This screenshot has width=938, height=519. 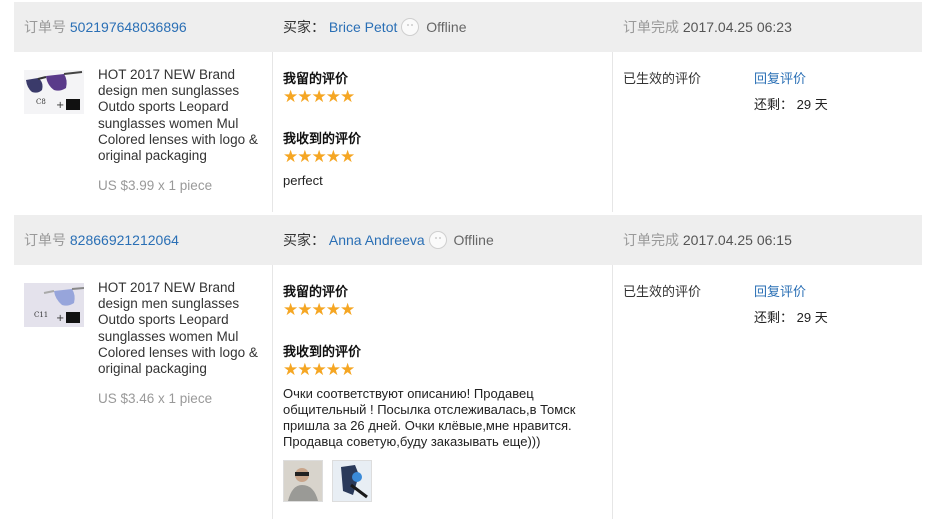 I want to click on completed-timestamp: 2017.04.25 06:23, so click(x=737, y=27).